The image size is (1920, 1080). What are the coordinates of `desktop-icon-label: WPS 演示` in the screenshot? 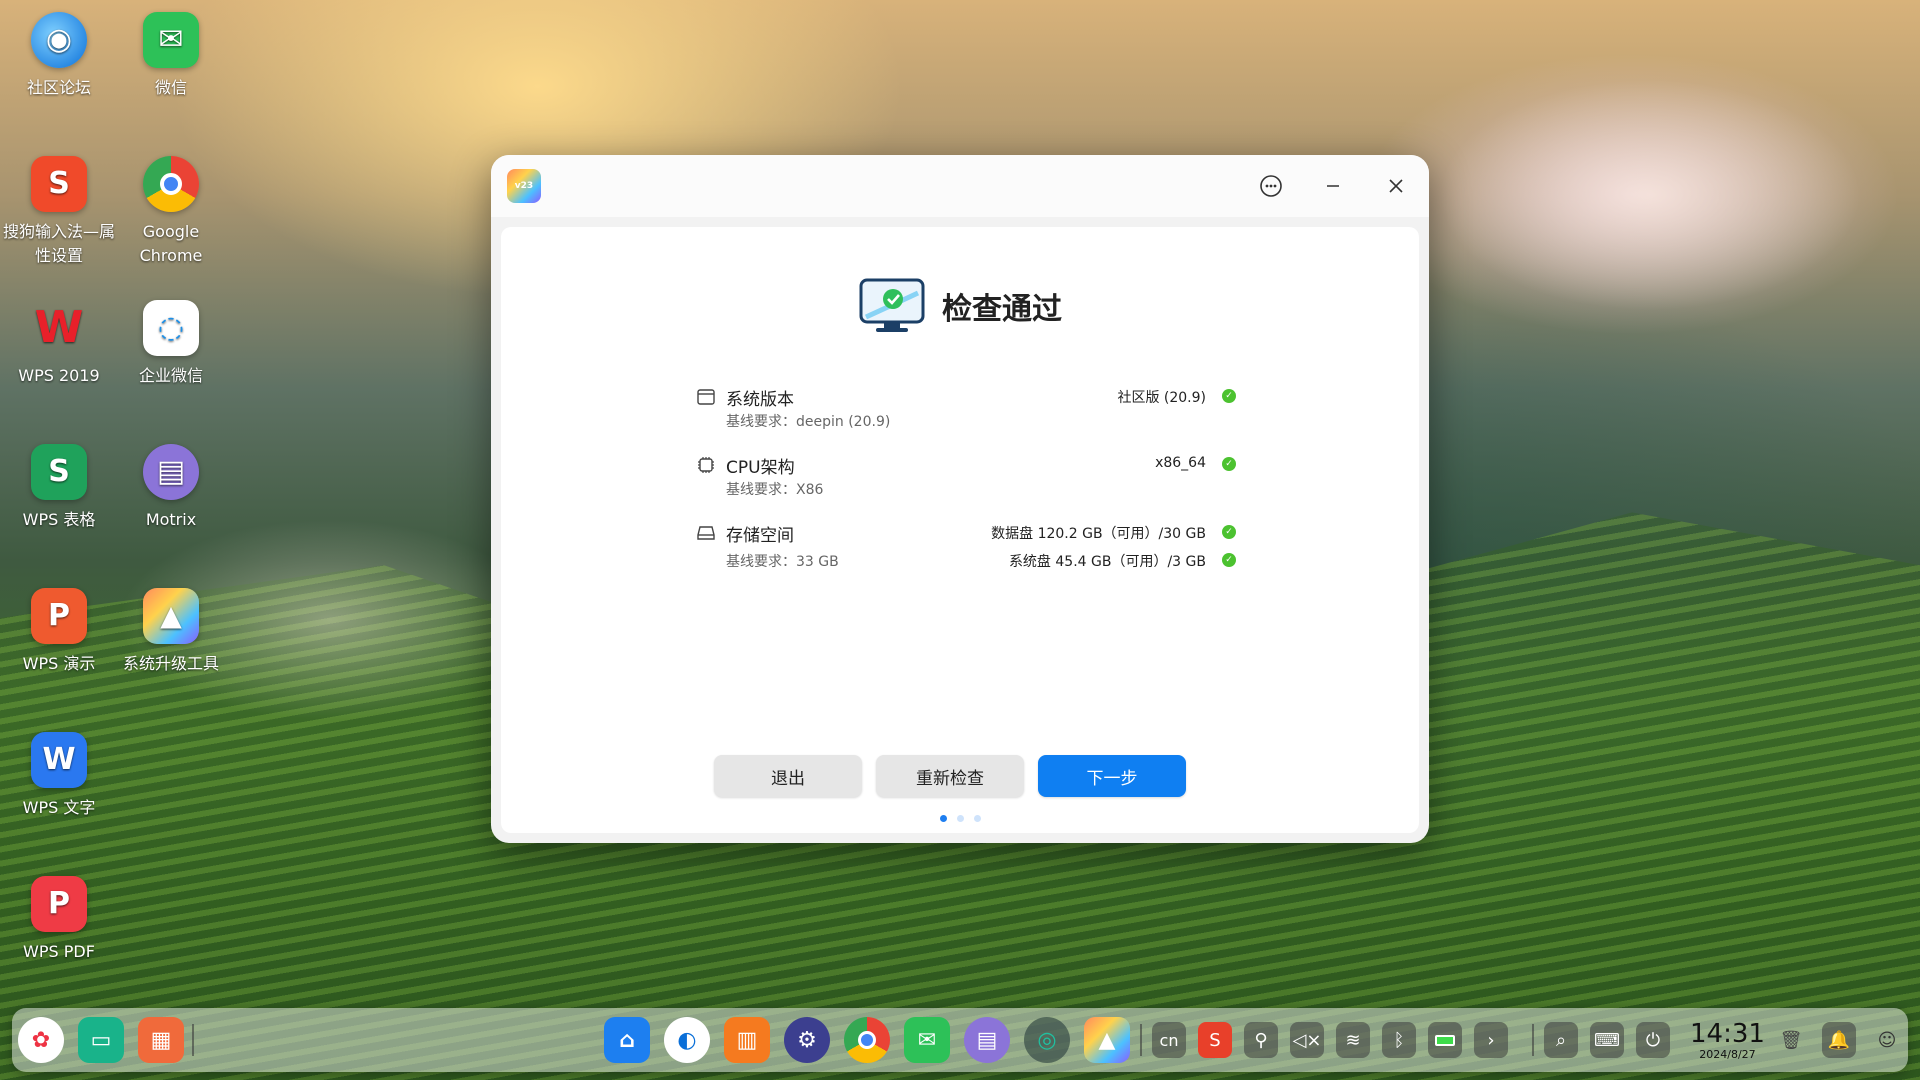 It's located at (59, 663).